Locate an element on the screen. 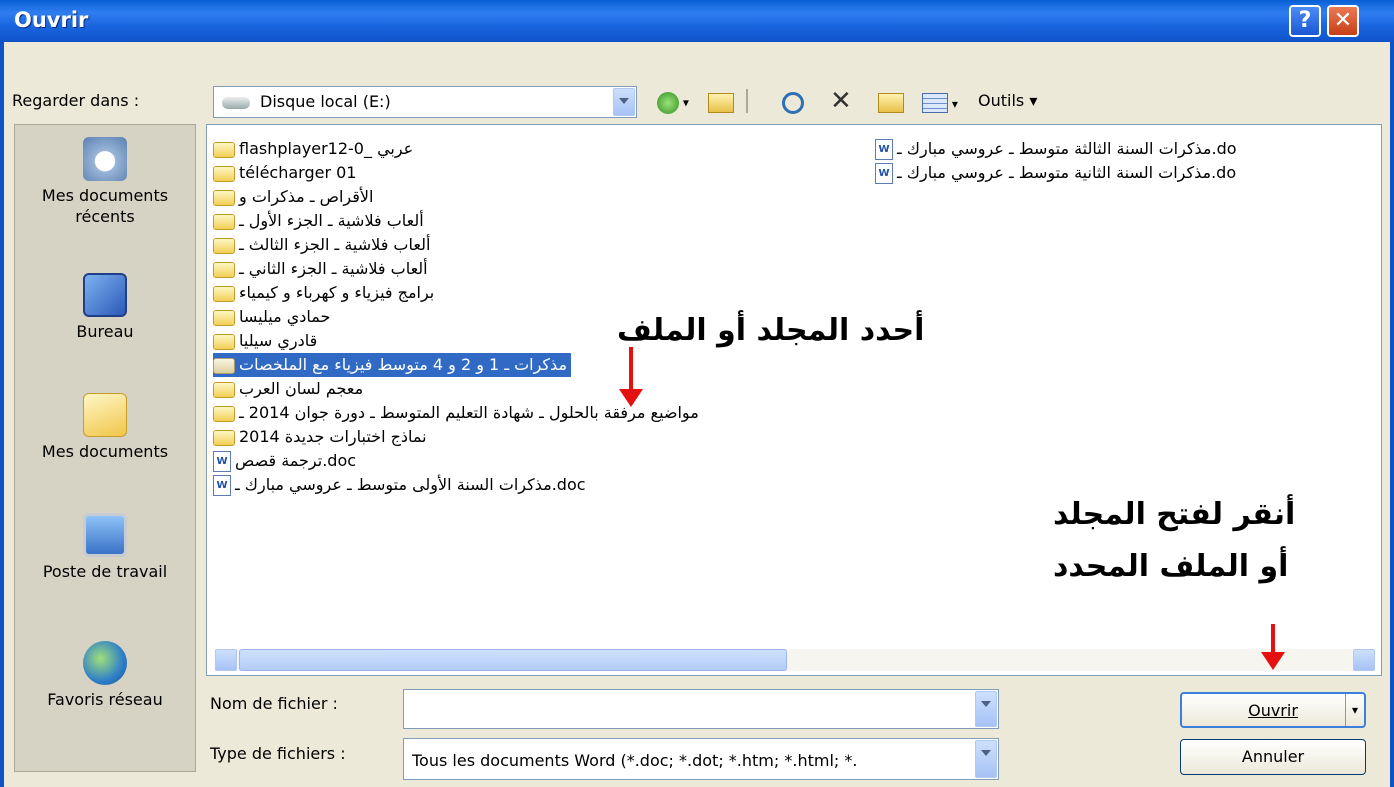  delete-icon: ✕ is located at coordinates (841, 101).